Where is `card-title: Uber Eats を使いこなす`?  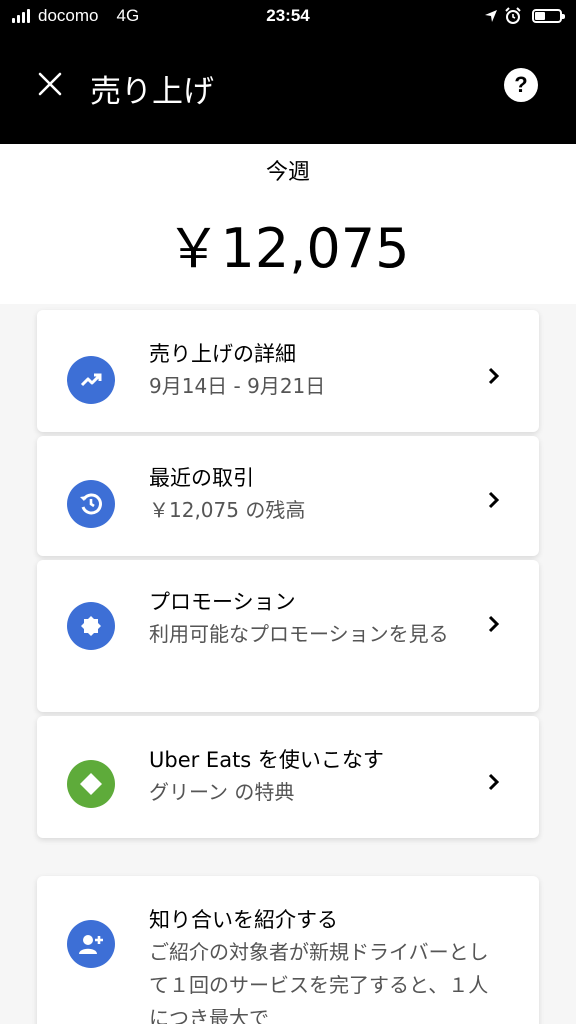
card-title: Uber Eats を使いこなす is located at coordinates (266, 760).